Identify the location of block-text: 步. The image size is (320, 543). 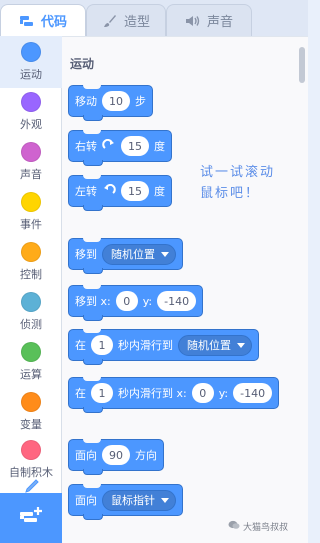
(140, 101).